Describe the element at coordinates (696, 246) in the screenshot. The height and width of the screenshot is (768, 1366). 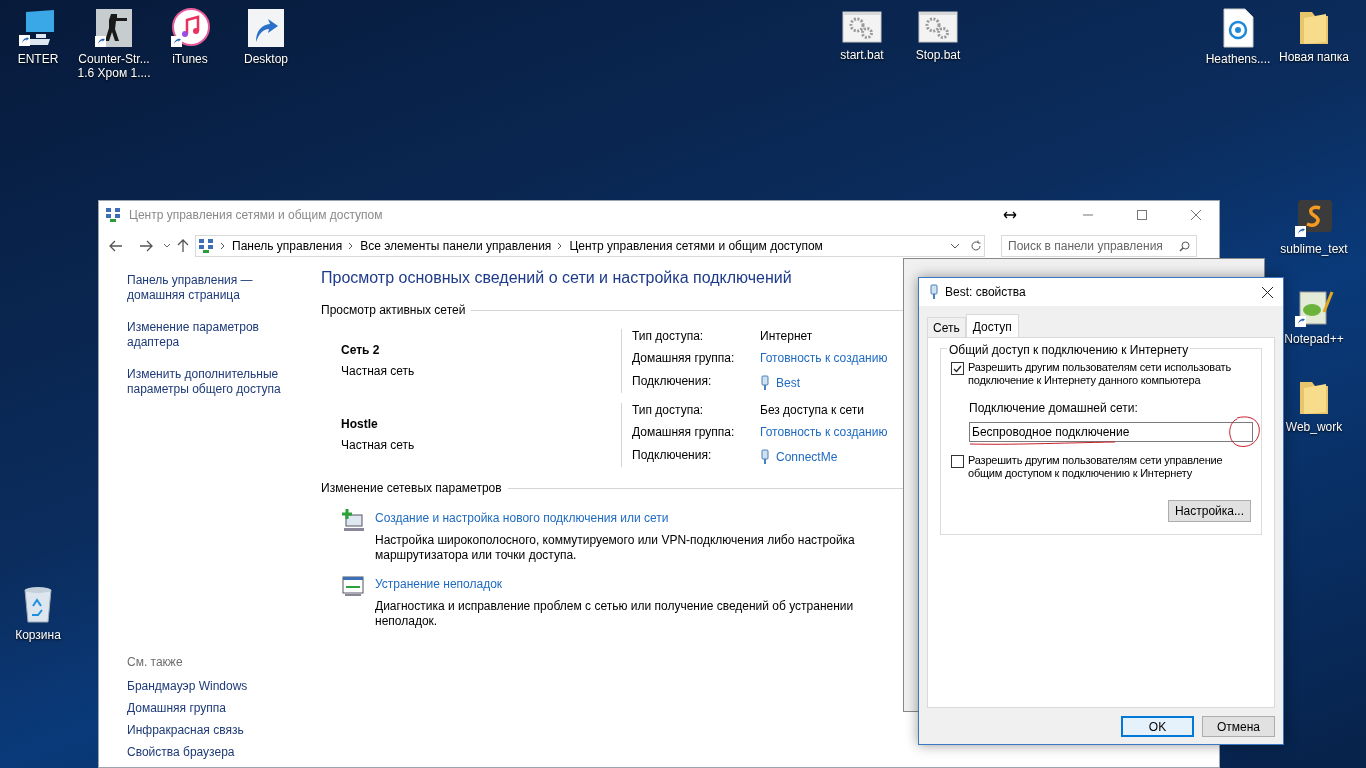
I see `breadcrumb-item: Центр управления сетями и общим доступом` at that location.